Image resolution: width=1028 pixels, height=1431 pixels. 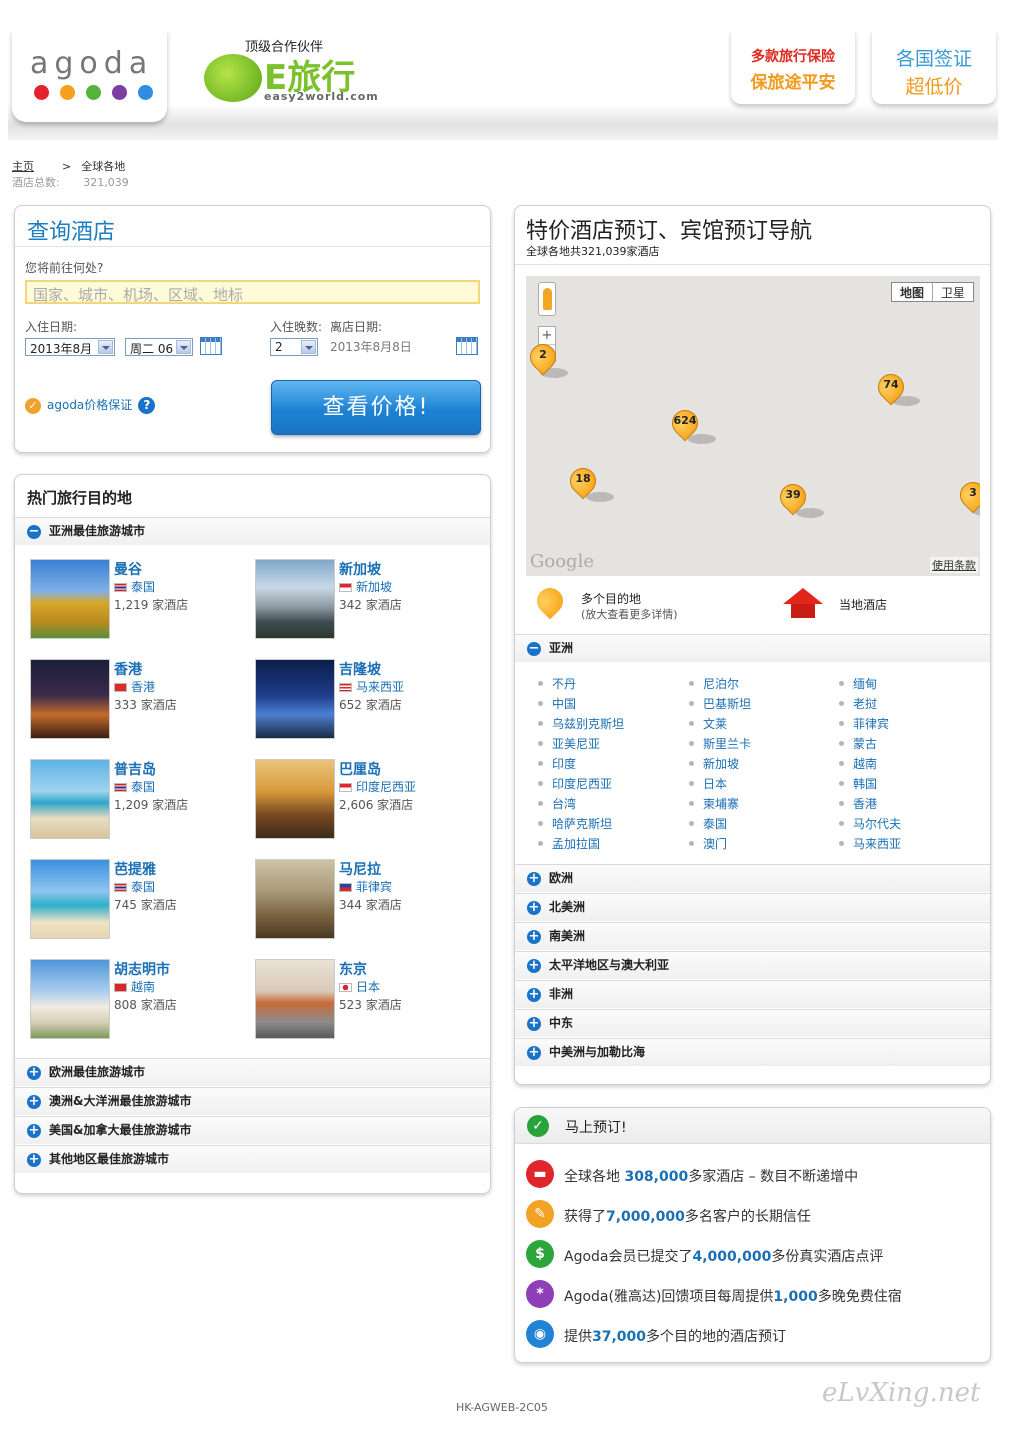 What do you see at coordinates (581, 745) in the screenshot?
I see `country-link: 亚美尼亚` at bounding box center [581, 745].